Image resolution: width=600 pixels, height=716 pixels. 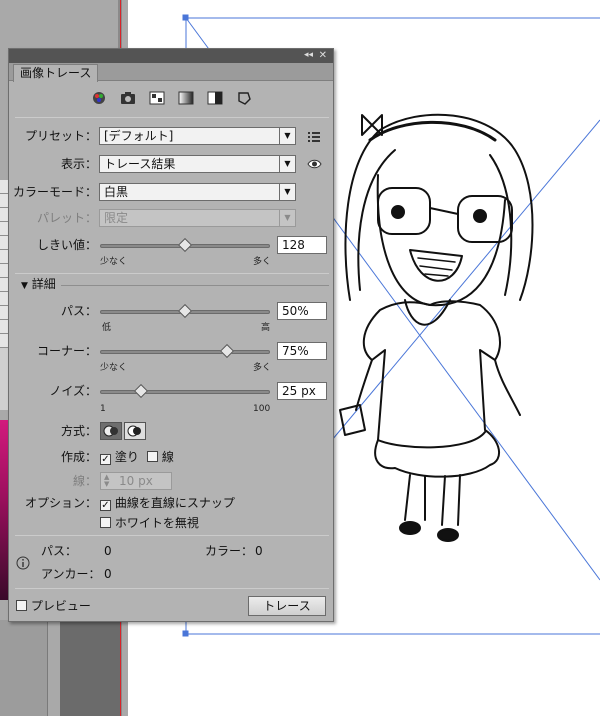 What do you see at coordinates (111, 431) in the screenshot?
I see `method-abutting-button` at bounding box center [111, 431].